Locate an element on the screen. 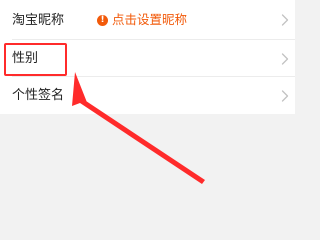  info-icon: ! is located at coordinates (102, 20).